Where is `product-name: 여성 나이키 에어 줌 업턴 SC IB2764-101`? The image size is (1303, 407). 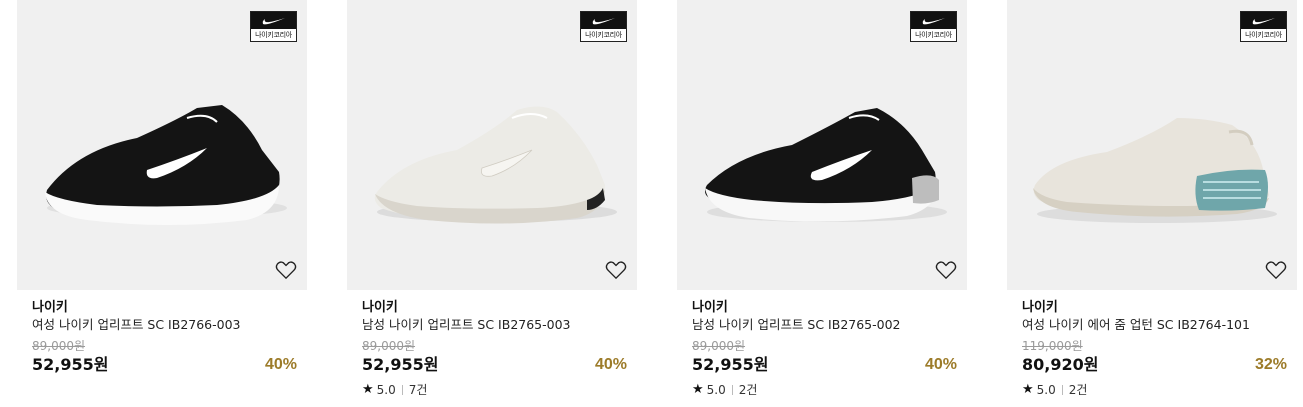
product-name: 여성 나이키 에어 줌 업턴 SC IB2764-101 is located at coordinates (1154, 325).